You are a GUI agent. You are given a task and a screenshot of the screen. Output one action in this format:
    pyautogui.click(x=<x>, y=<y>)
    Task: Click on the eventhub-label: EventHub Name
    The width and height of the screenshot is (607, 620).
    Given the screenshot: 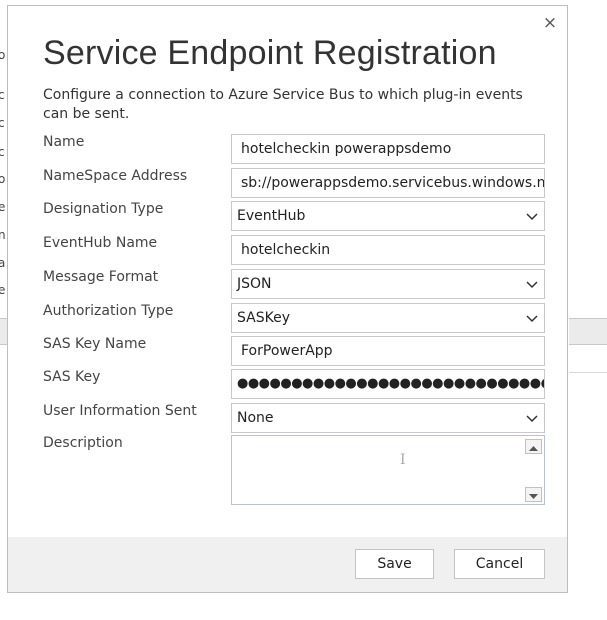 What is the action you would take?
    pyautogui.click(x=100, y=243)
    